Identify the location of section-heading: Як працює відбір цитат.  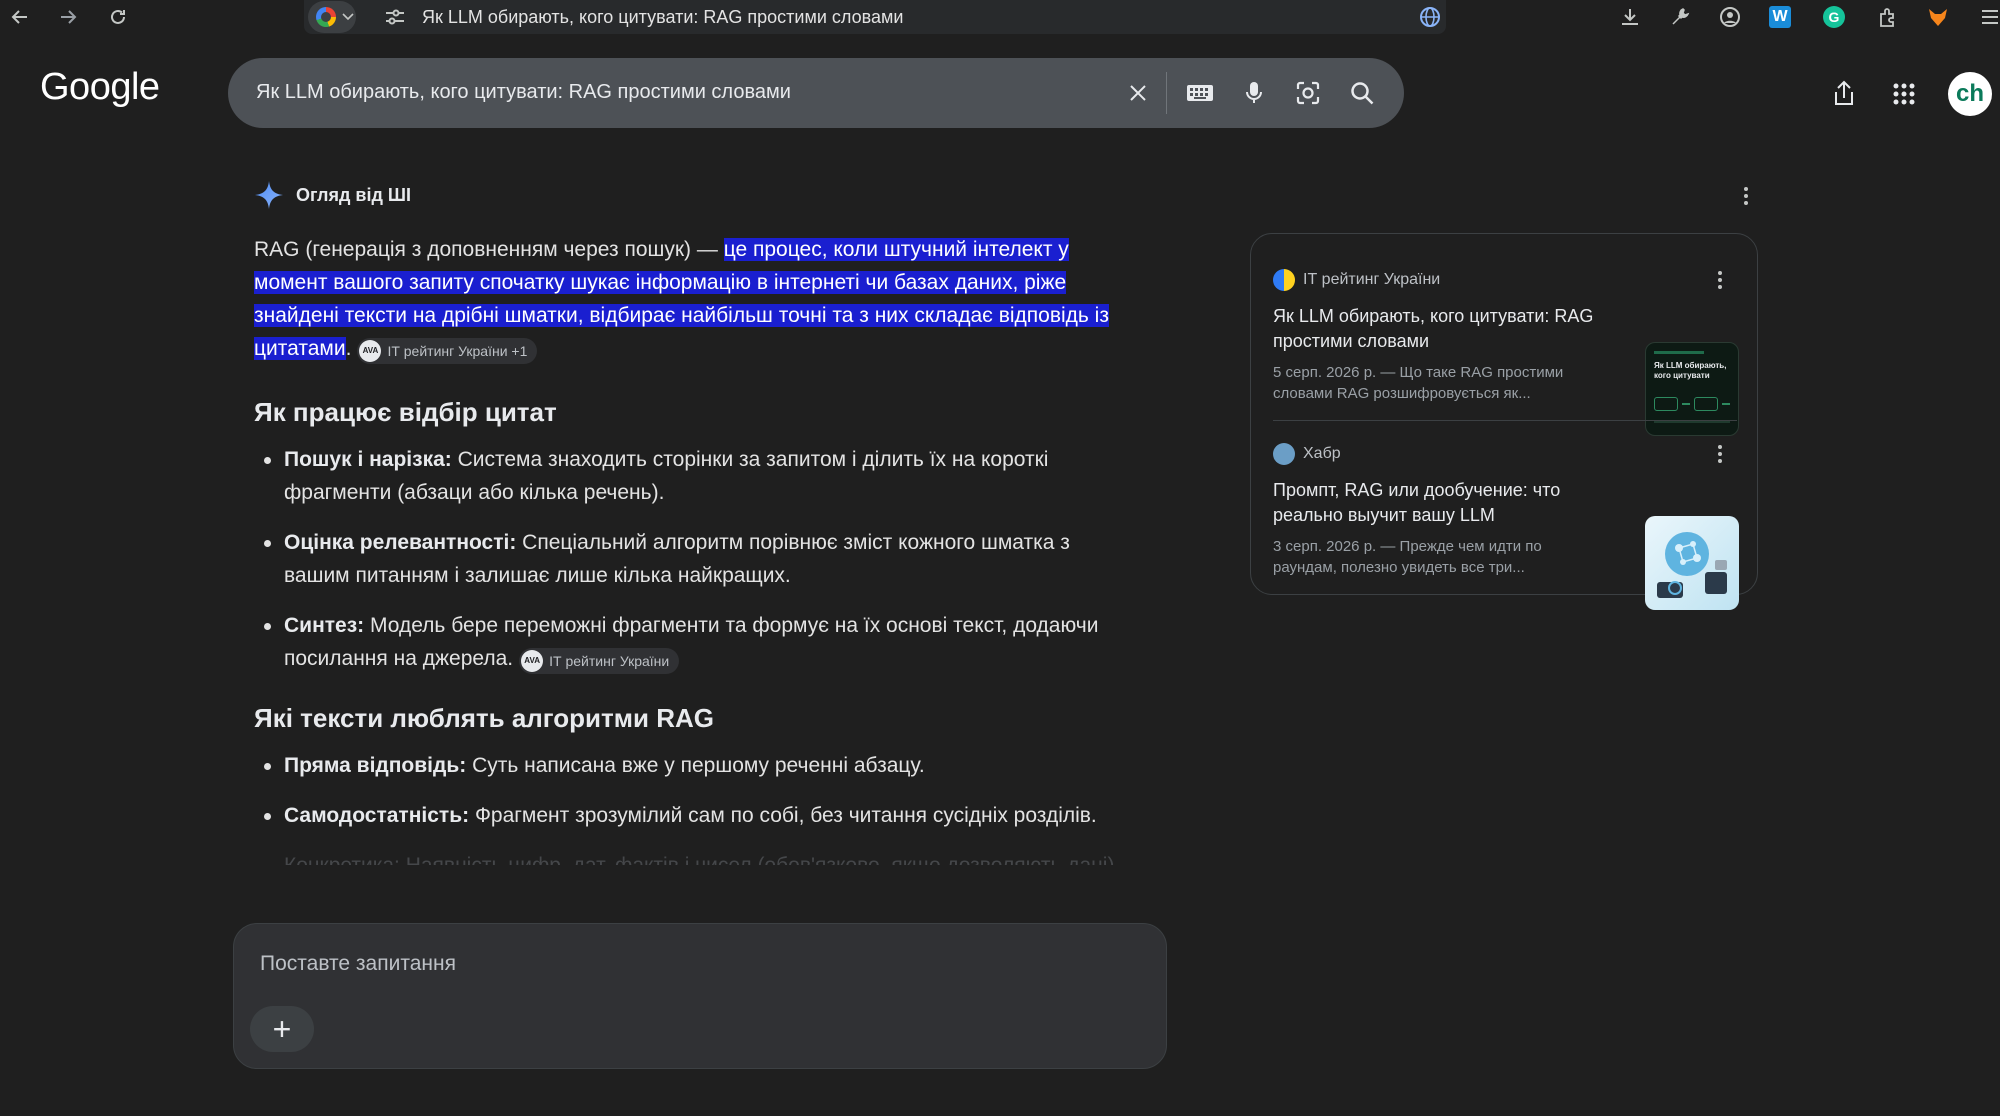
(405, 412).